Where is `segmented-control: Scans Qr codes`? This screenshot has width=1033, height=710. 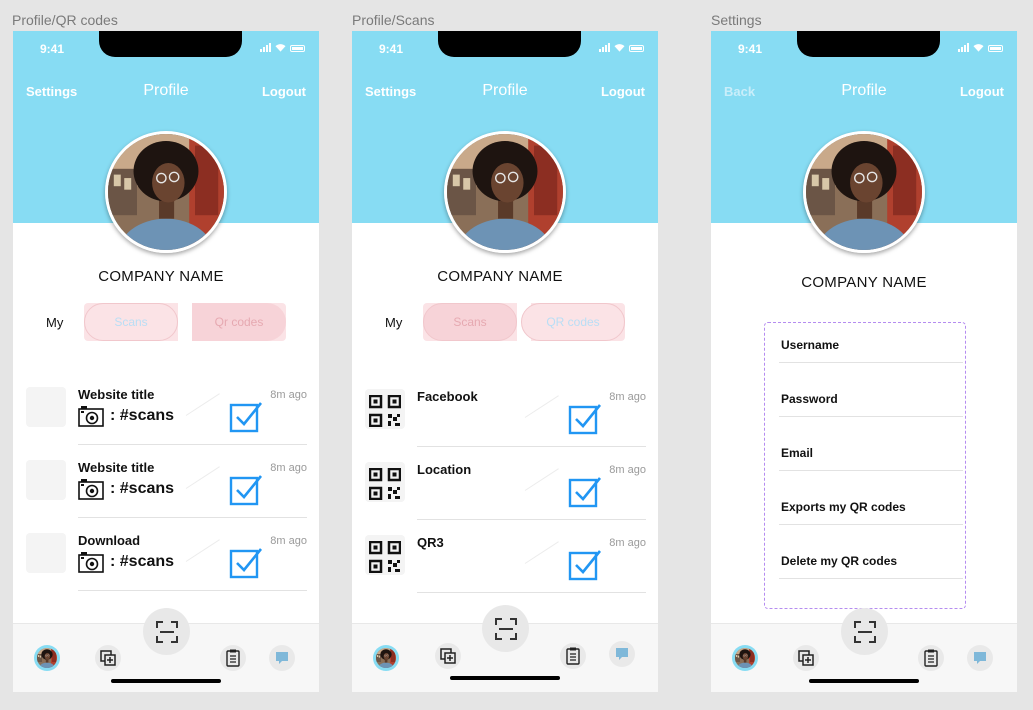
segmented-control: Scans Qr codes is located at coordinates (185, 322).